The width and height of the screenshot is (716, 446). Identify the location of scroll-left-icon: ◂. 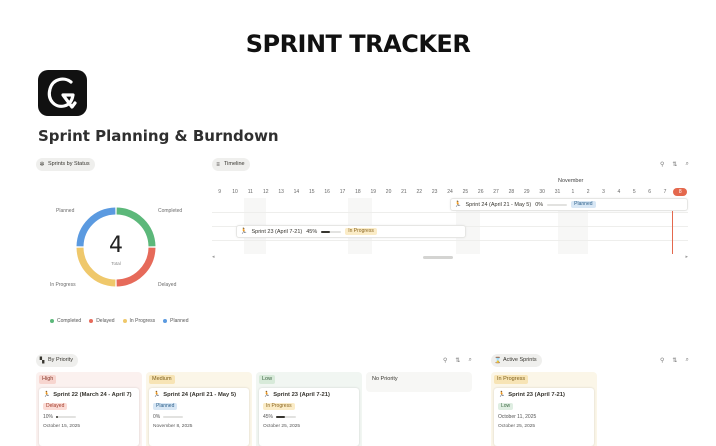
(213, 257).